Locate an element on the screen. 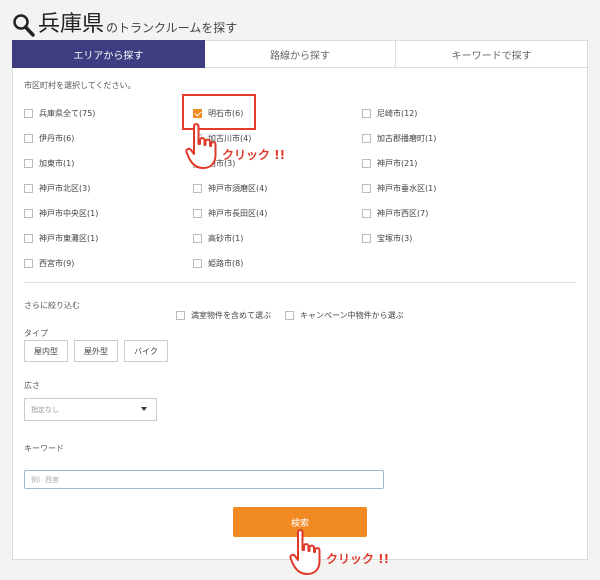 Image resolution: width=600 pixels, height=580 pixels. type-bike-button: バイク is located at coordinates (146, 351).